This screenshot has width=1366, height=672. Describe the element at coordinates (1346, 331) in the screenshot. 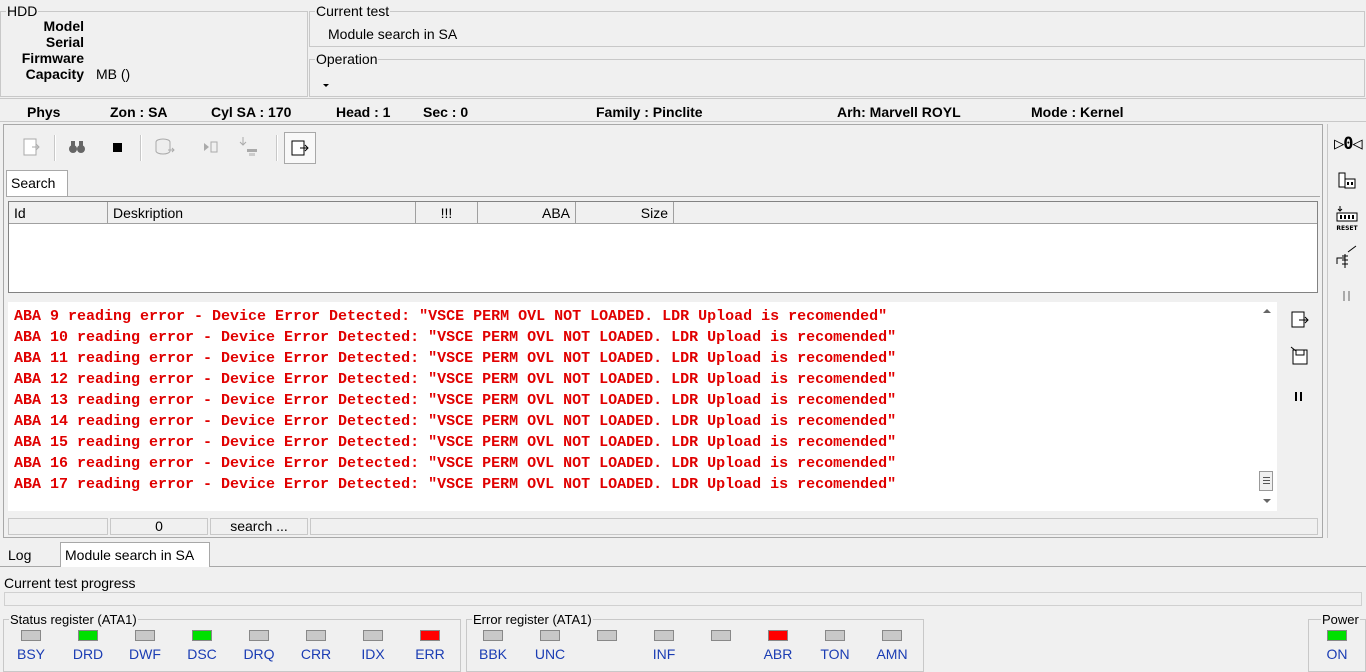

I see `right-sidebar: ▷0◁ RESET` at that location.